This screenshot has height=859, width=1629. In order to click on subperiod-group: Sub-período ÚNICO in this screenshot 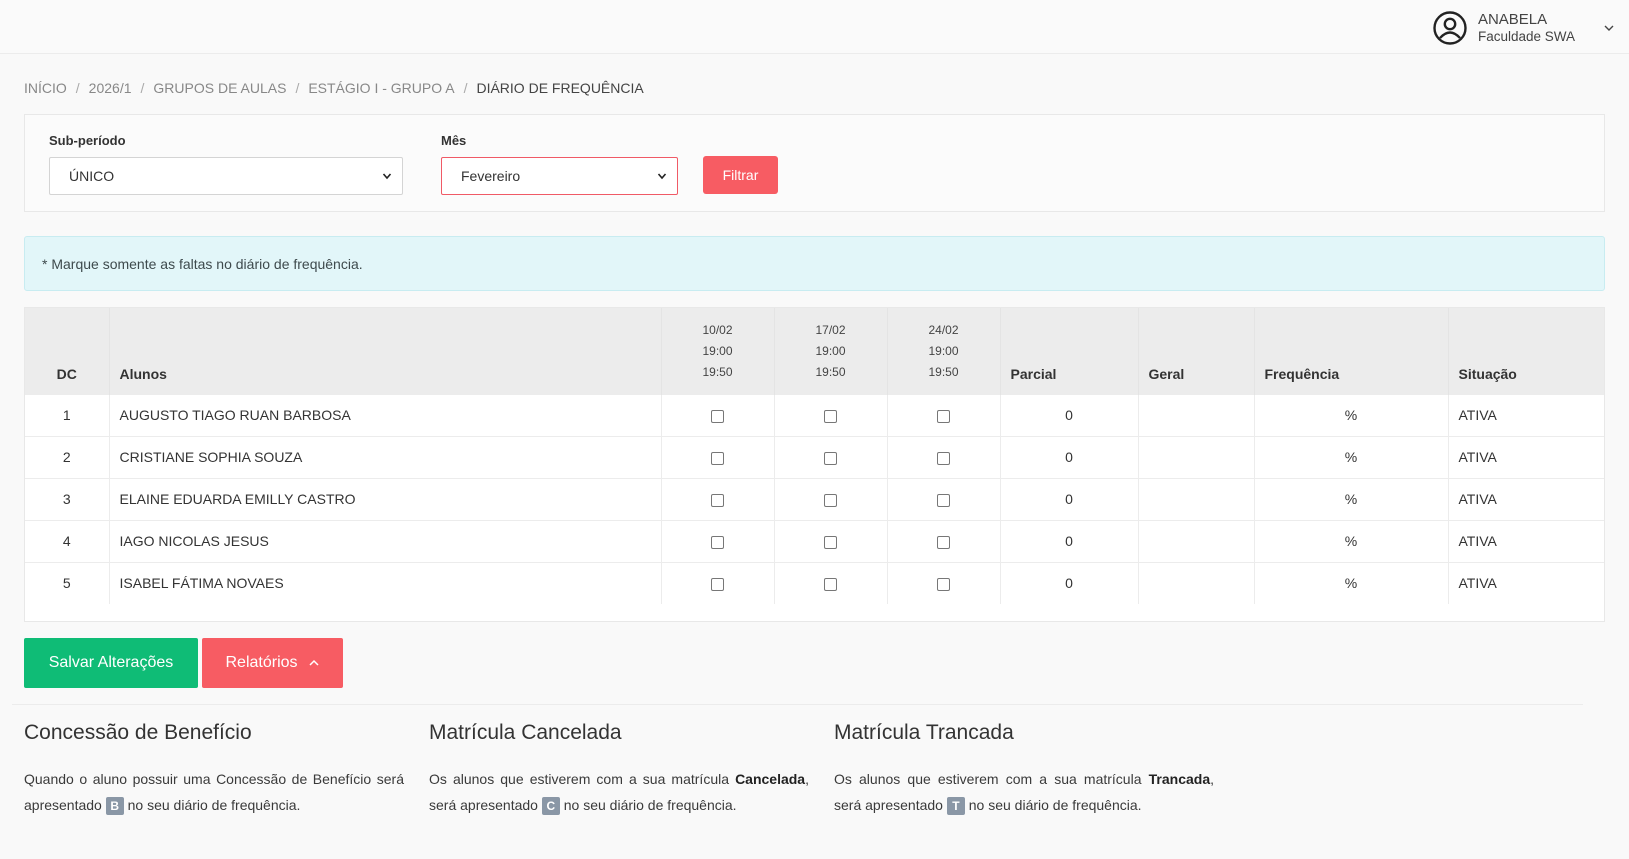, I will do `click(226, 164)`.